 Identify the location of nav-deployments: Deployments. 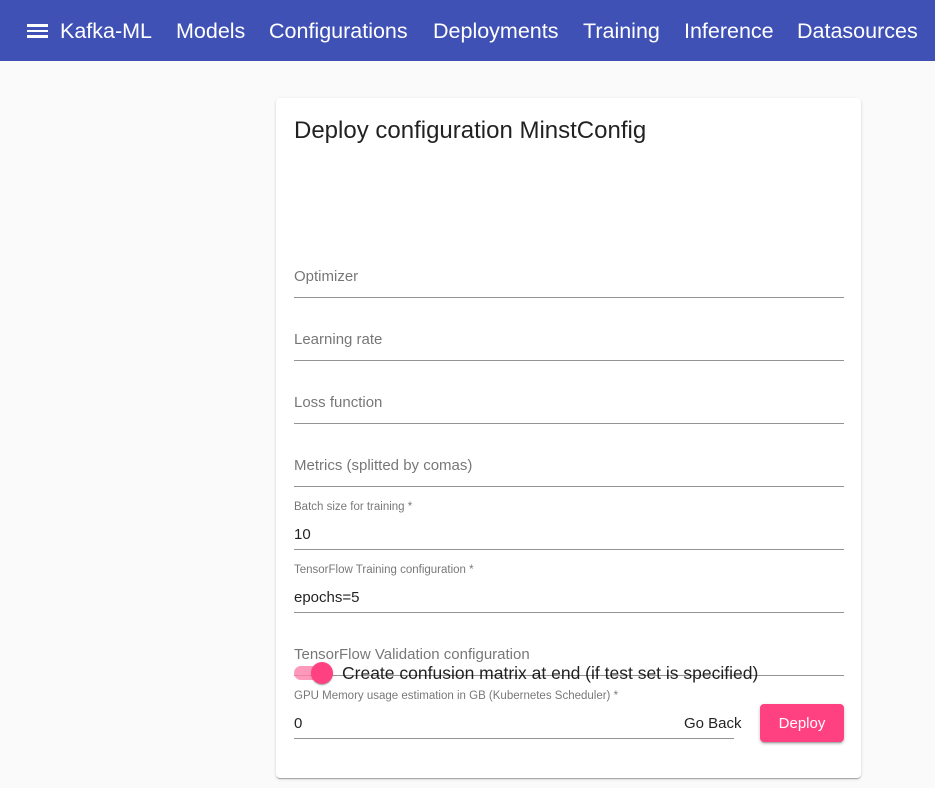
(495, 31).